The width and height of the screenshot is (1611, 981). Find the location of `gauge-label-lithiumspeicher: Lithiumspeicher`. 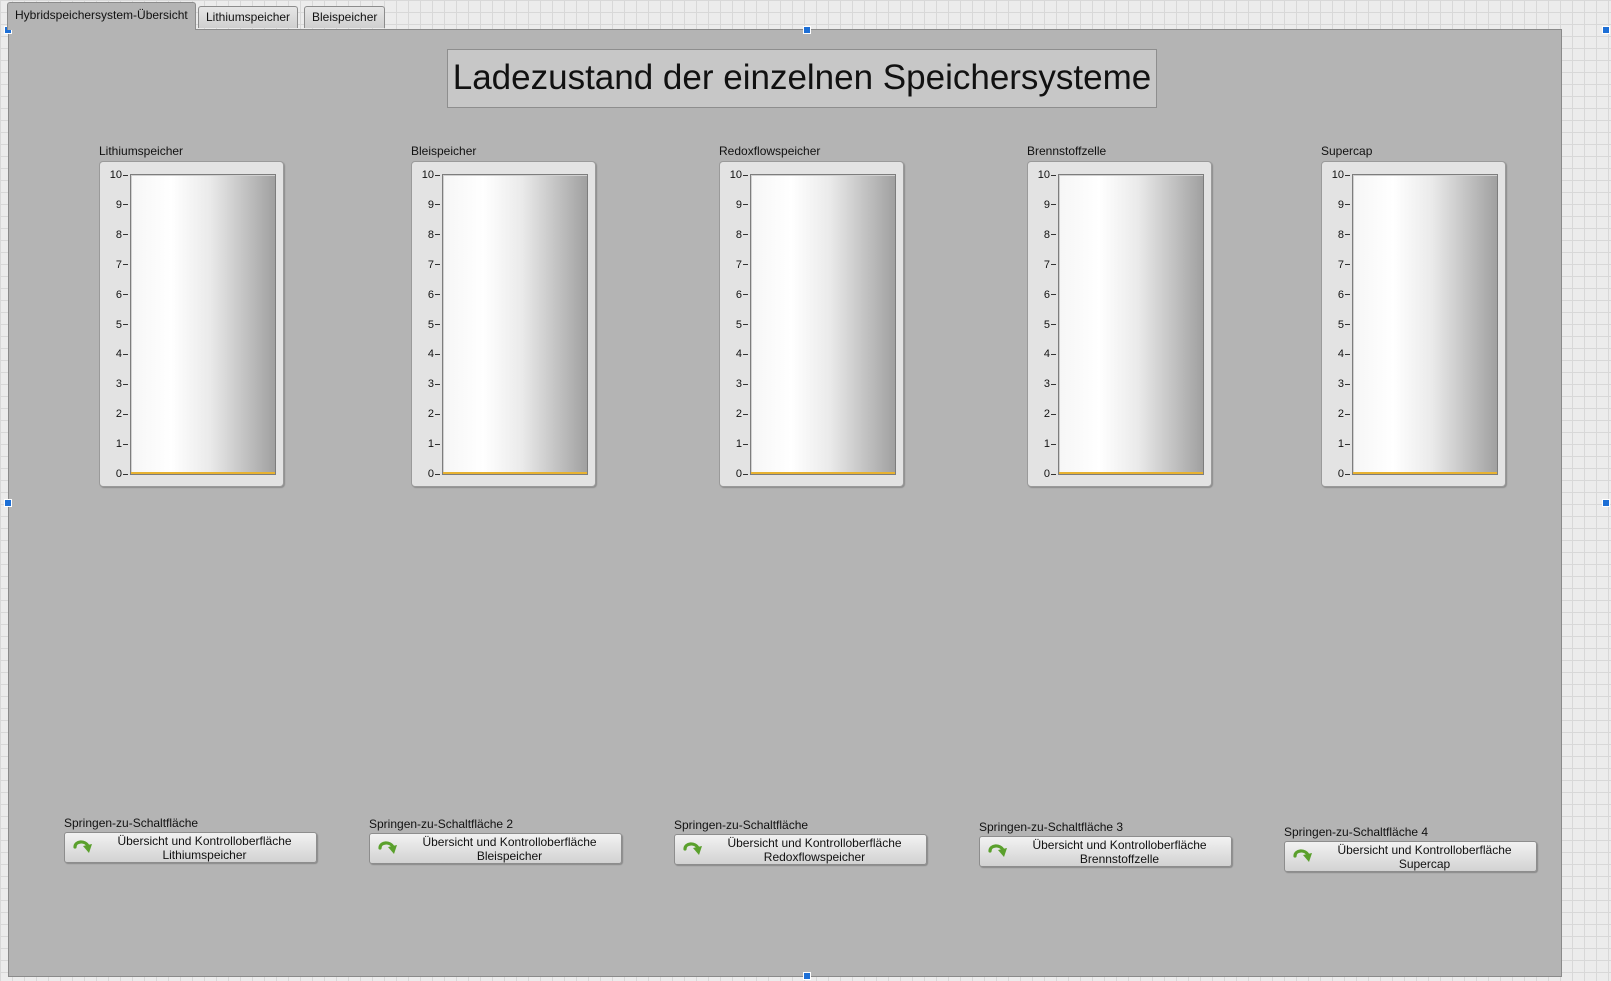

gauge-label-lithiumspeicher: Lithiumspeicher is located at coordinates (141, 151).